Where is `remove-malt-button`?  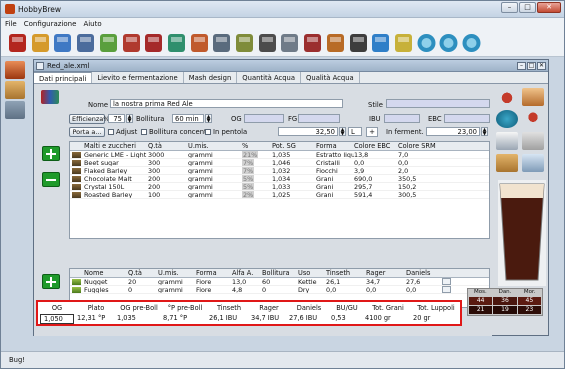 remove-malt-button is located at coordinates (51, 179).